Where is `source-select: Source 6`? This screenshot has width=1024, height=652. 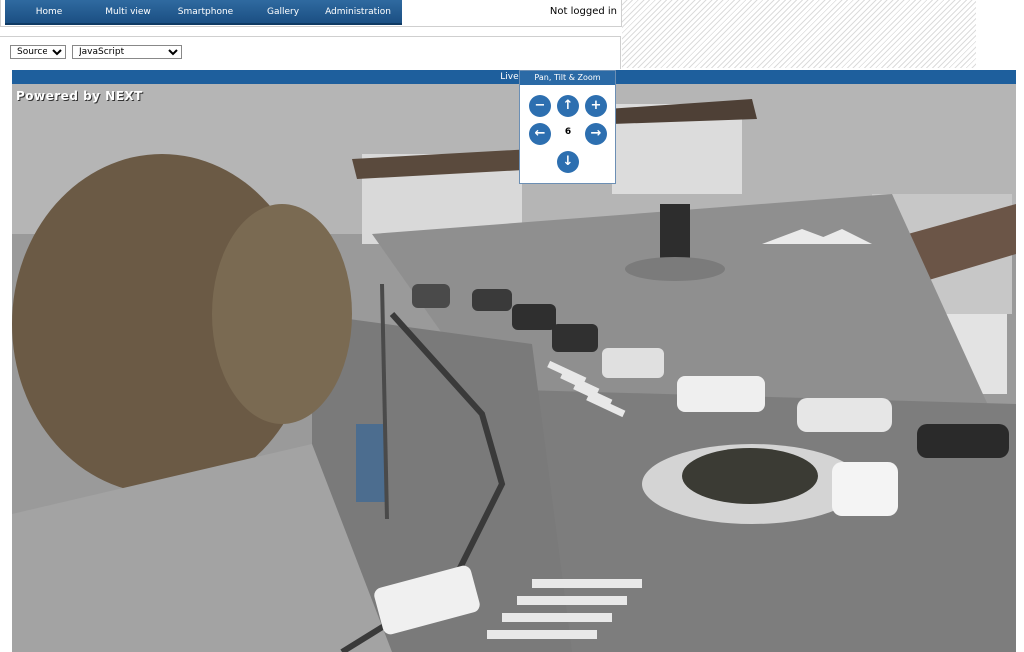 source-select: Source 6 is located at coordinates (38, 52).